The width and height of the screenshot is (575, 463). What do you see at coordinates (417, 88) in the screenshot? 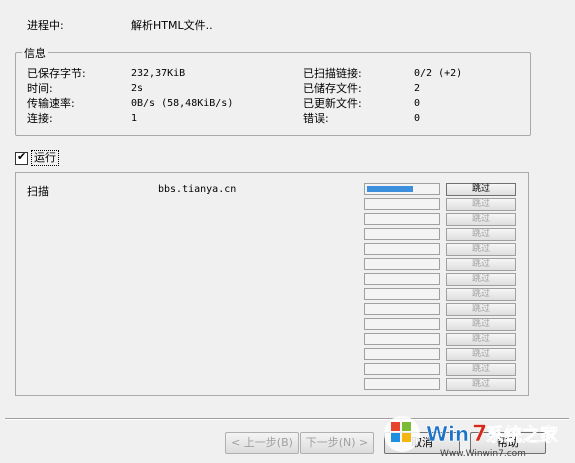
I see `stored-files-value: 2` at bounding box center [417, 88].